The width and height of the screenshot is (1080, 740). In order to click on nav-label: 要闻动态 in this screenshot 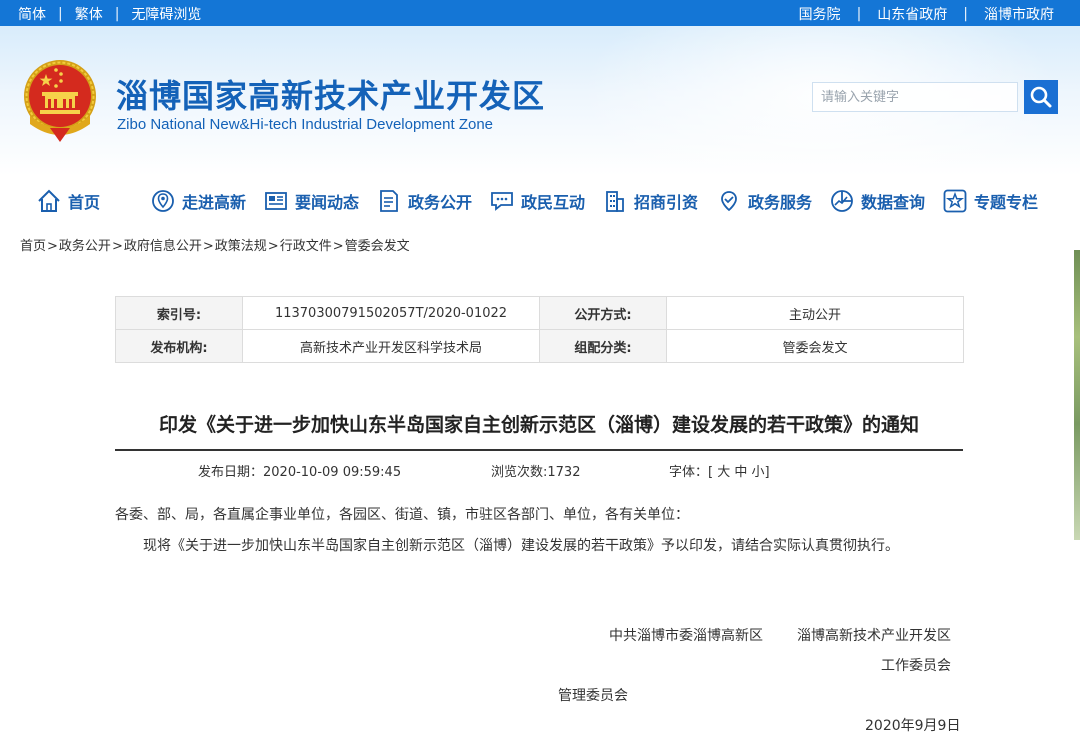, I will do `click(327, 202)`.